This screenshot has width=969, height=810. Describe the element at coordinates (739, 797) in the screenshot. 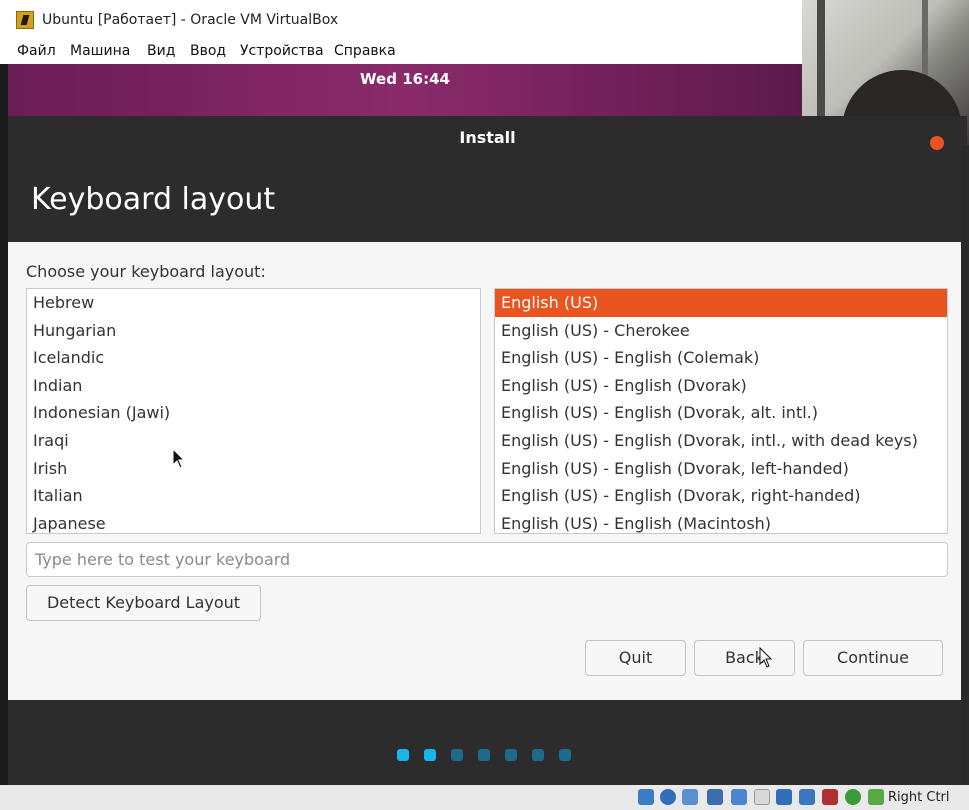

I see `usb-icon` at that location.